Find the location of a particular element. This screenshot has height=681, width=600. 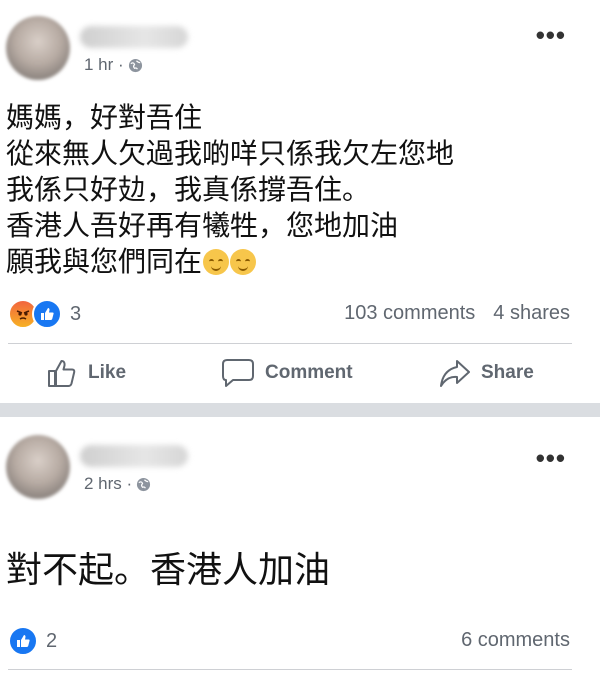

post-body: 對不起。香港人加油 is located at coordinates (168, 571).